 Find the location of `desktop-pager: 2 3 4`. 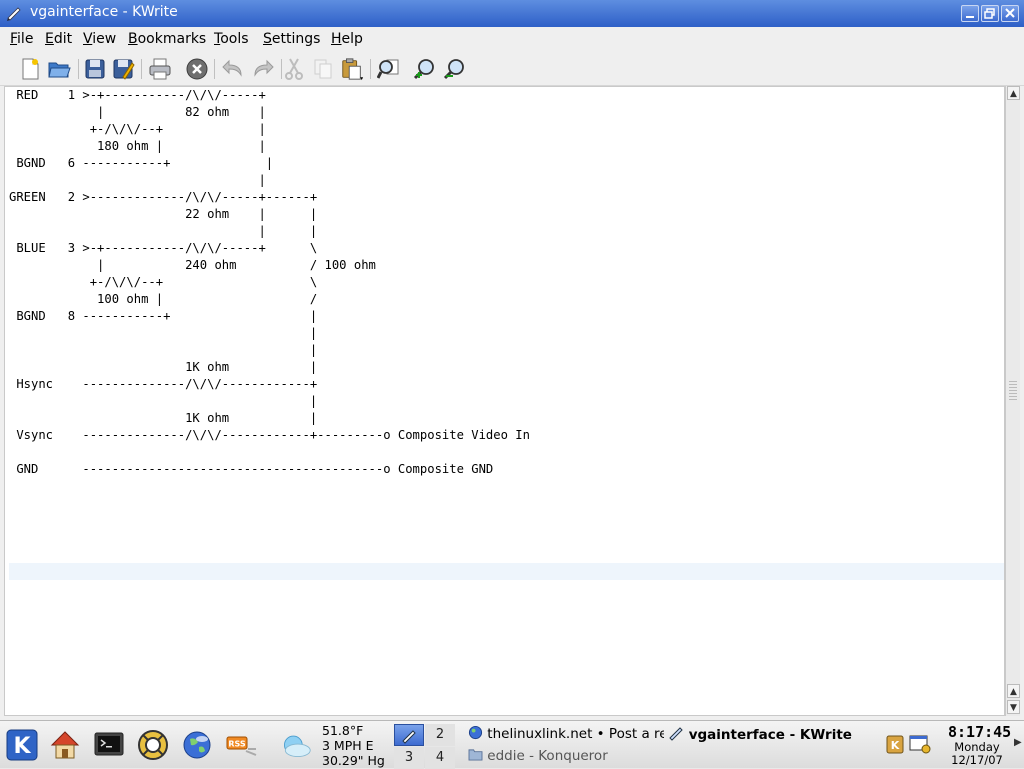

desktop-pager: 2 3 4 is located at coordinates (425, 746).